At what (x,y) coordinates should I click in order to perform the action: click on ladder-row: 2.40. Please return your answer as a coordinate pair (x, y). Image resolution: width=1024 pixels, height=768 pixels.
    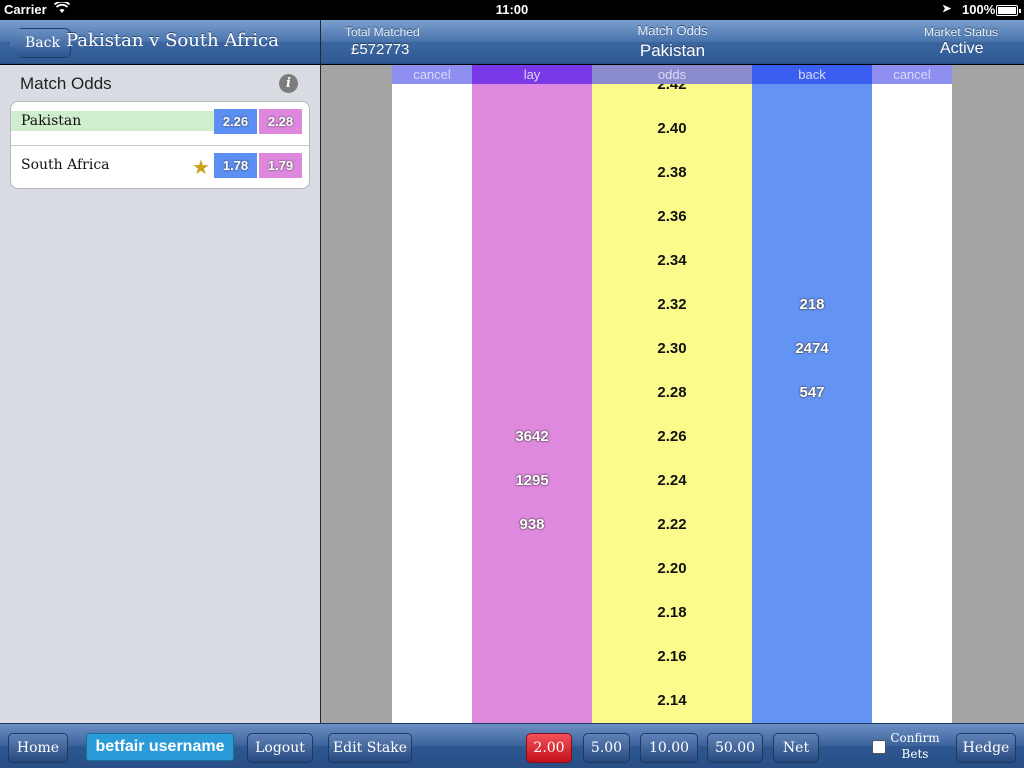
    Looking at the image, I should click on (672, 129).